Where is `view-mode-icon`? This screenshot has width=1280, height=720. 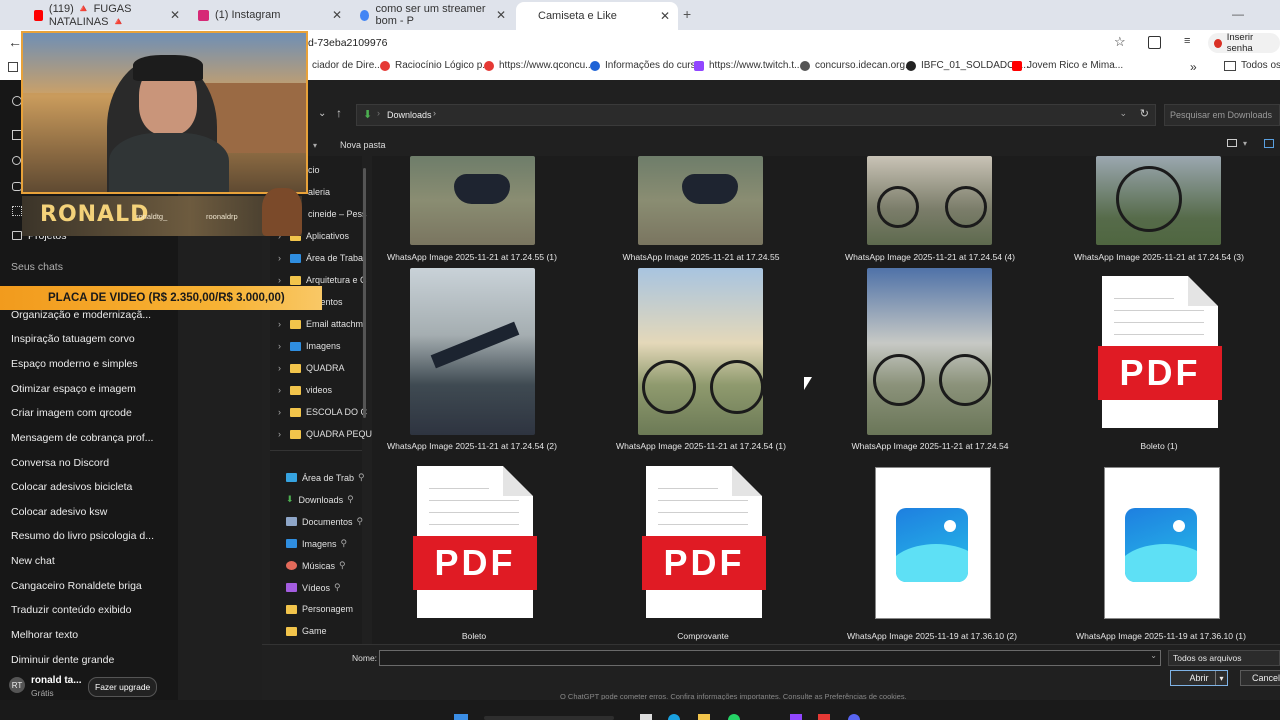 view-mode-icon is located at coordinates (1232, 143).